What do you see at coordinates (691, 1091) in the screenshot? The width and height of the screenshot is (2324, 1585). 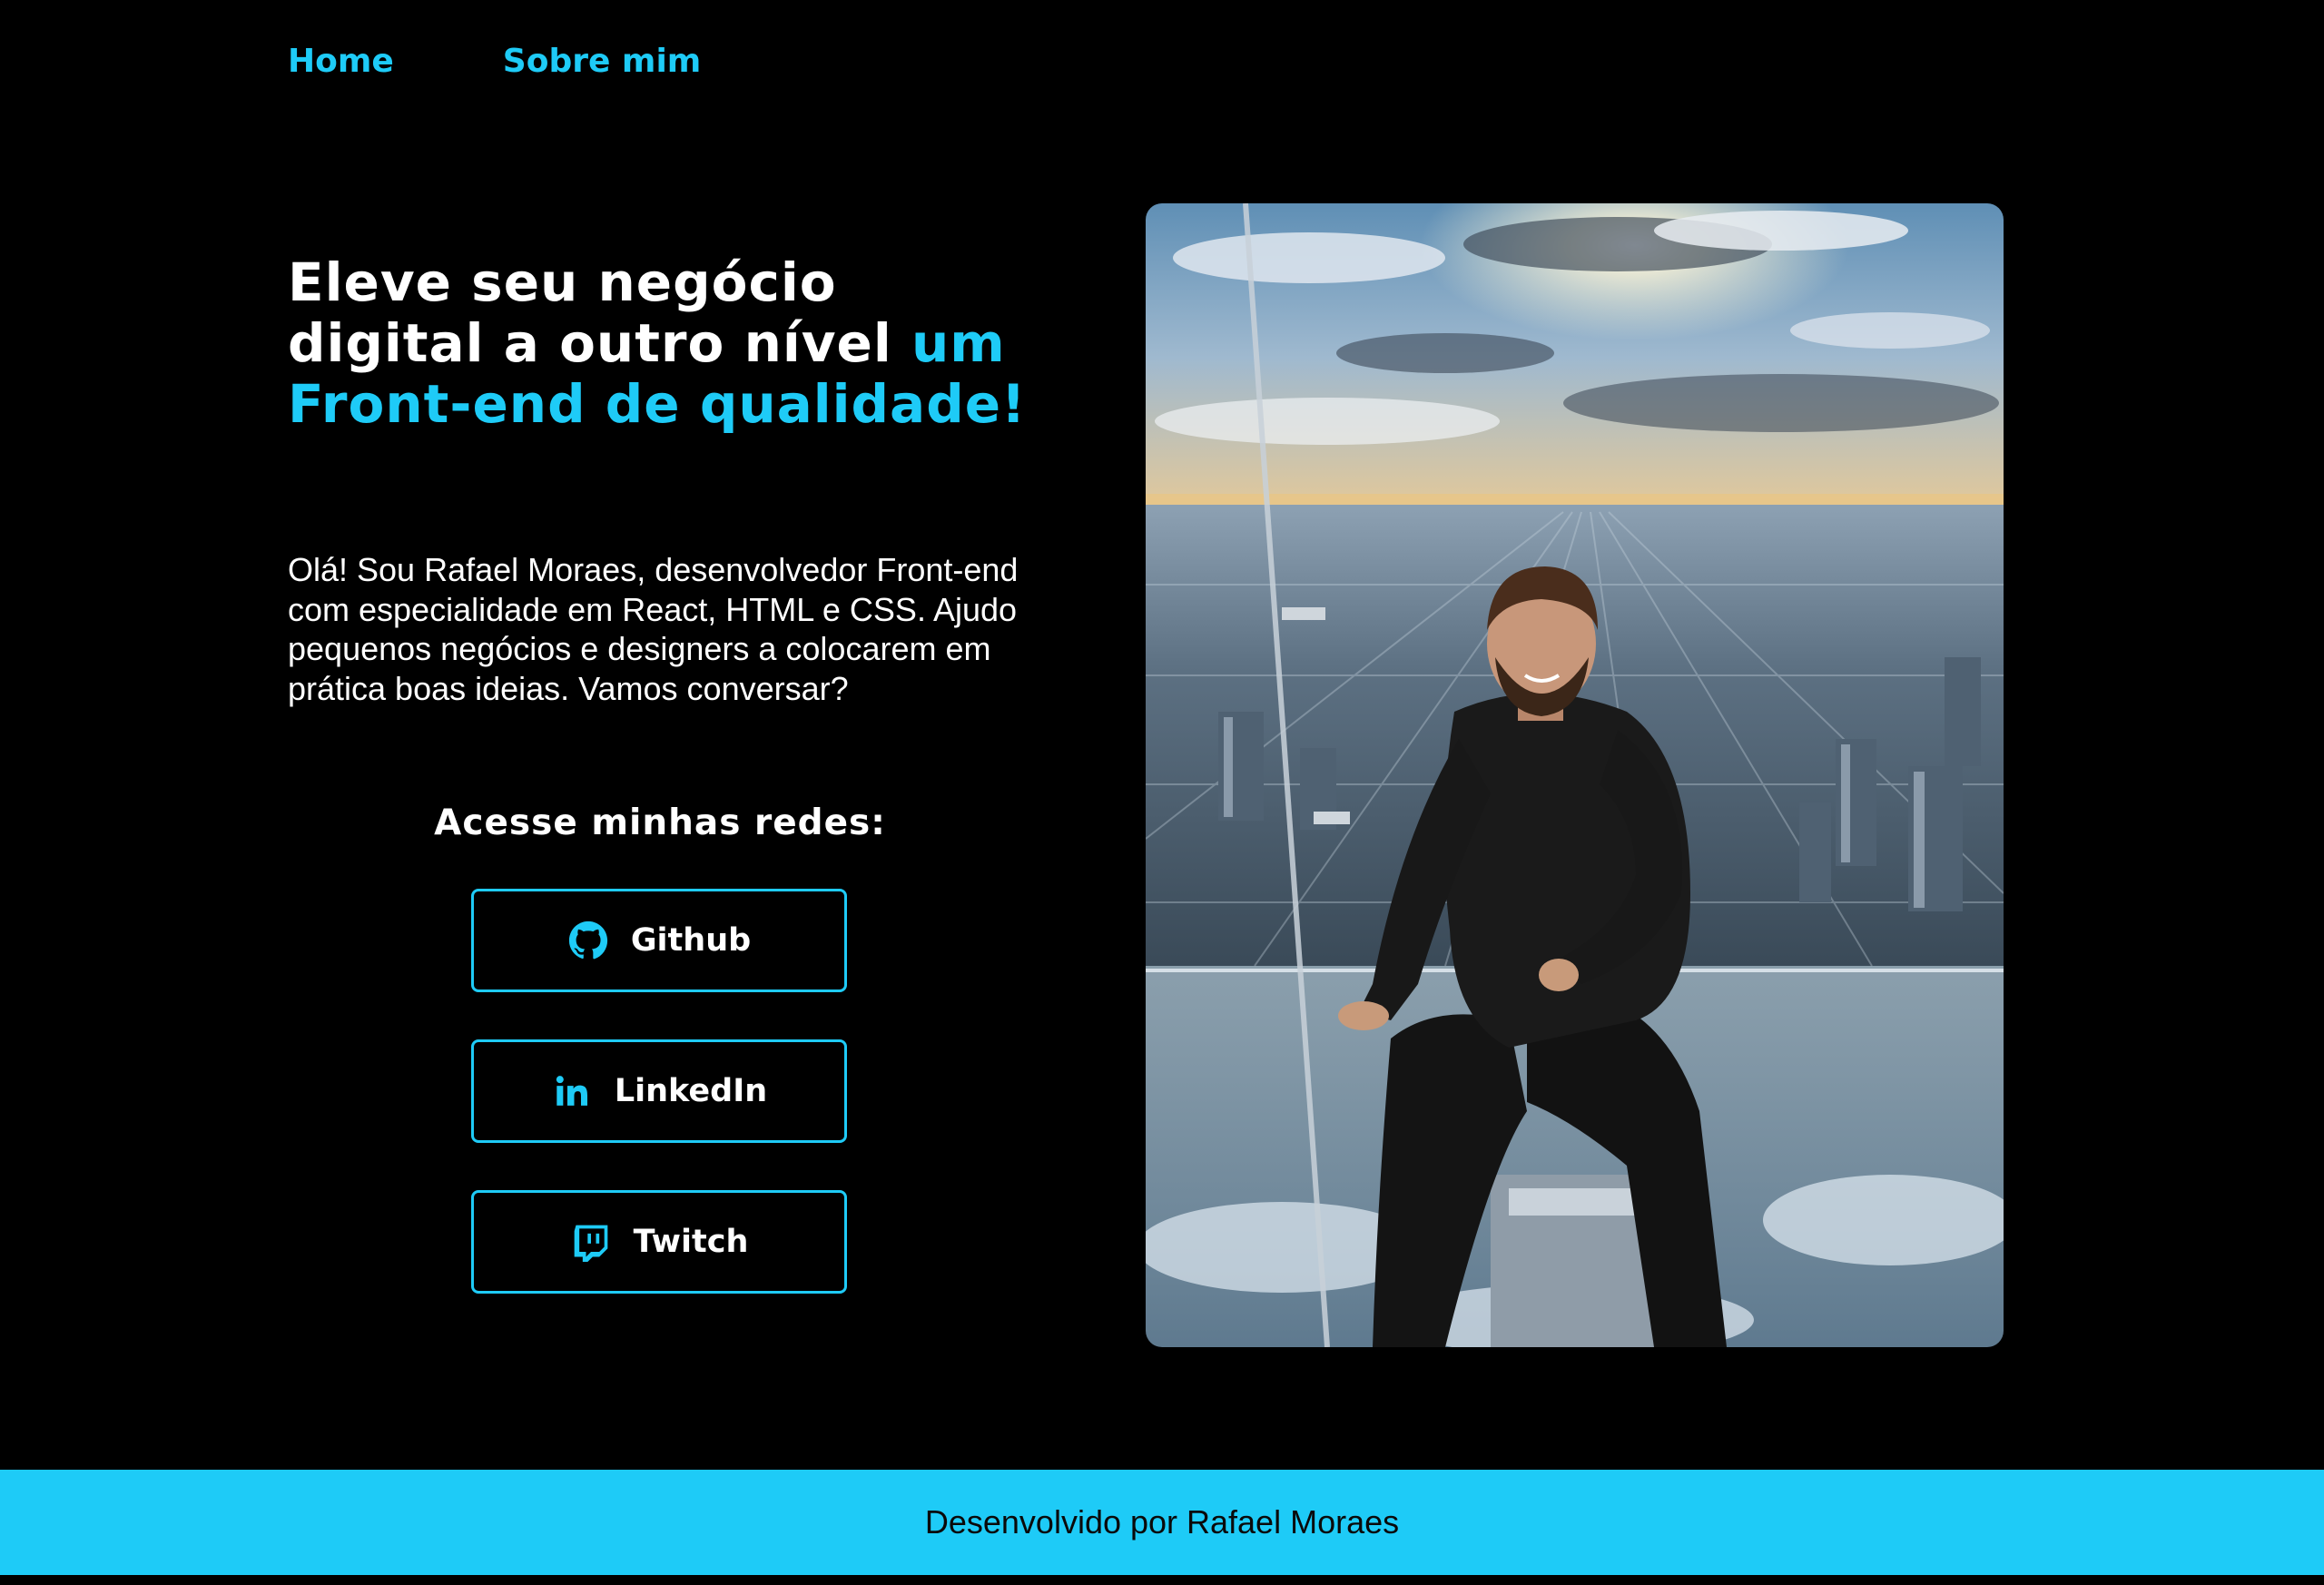 I see `linkedin-button-label: LinkedIn` at bounding box center [691, 1091].